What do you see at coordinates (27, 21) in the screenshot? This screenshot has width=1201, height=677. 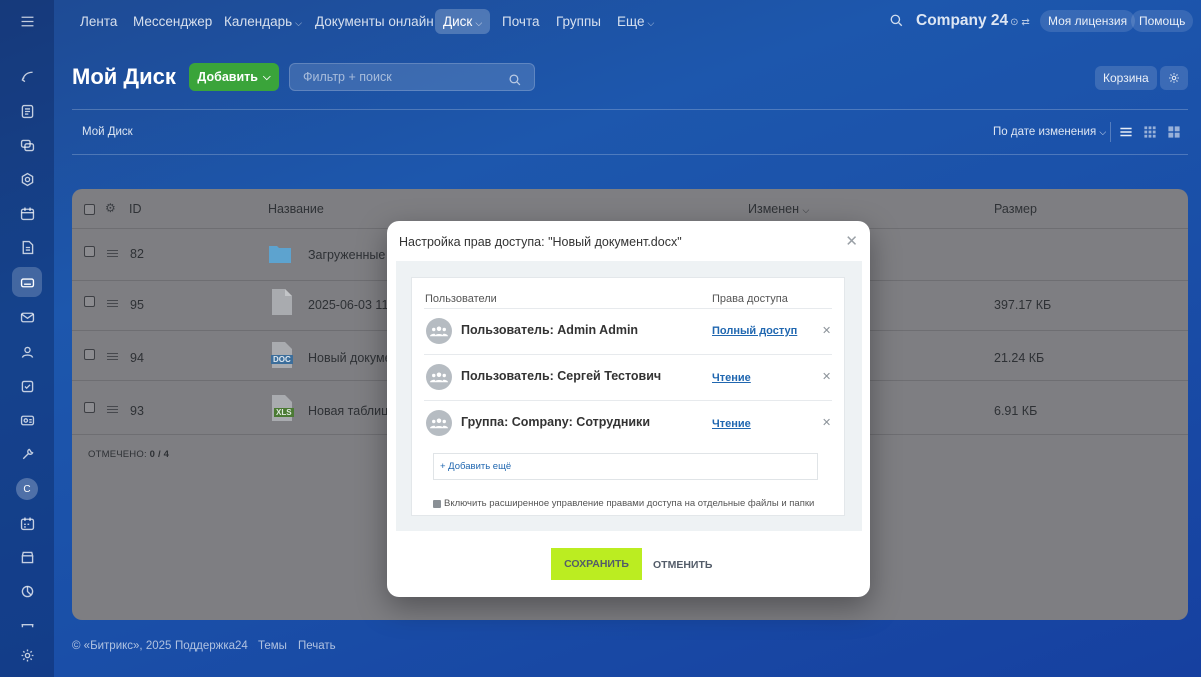 I see `menu-icon` at bounding box center [27, 21].